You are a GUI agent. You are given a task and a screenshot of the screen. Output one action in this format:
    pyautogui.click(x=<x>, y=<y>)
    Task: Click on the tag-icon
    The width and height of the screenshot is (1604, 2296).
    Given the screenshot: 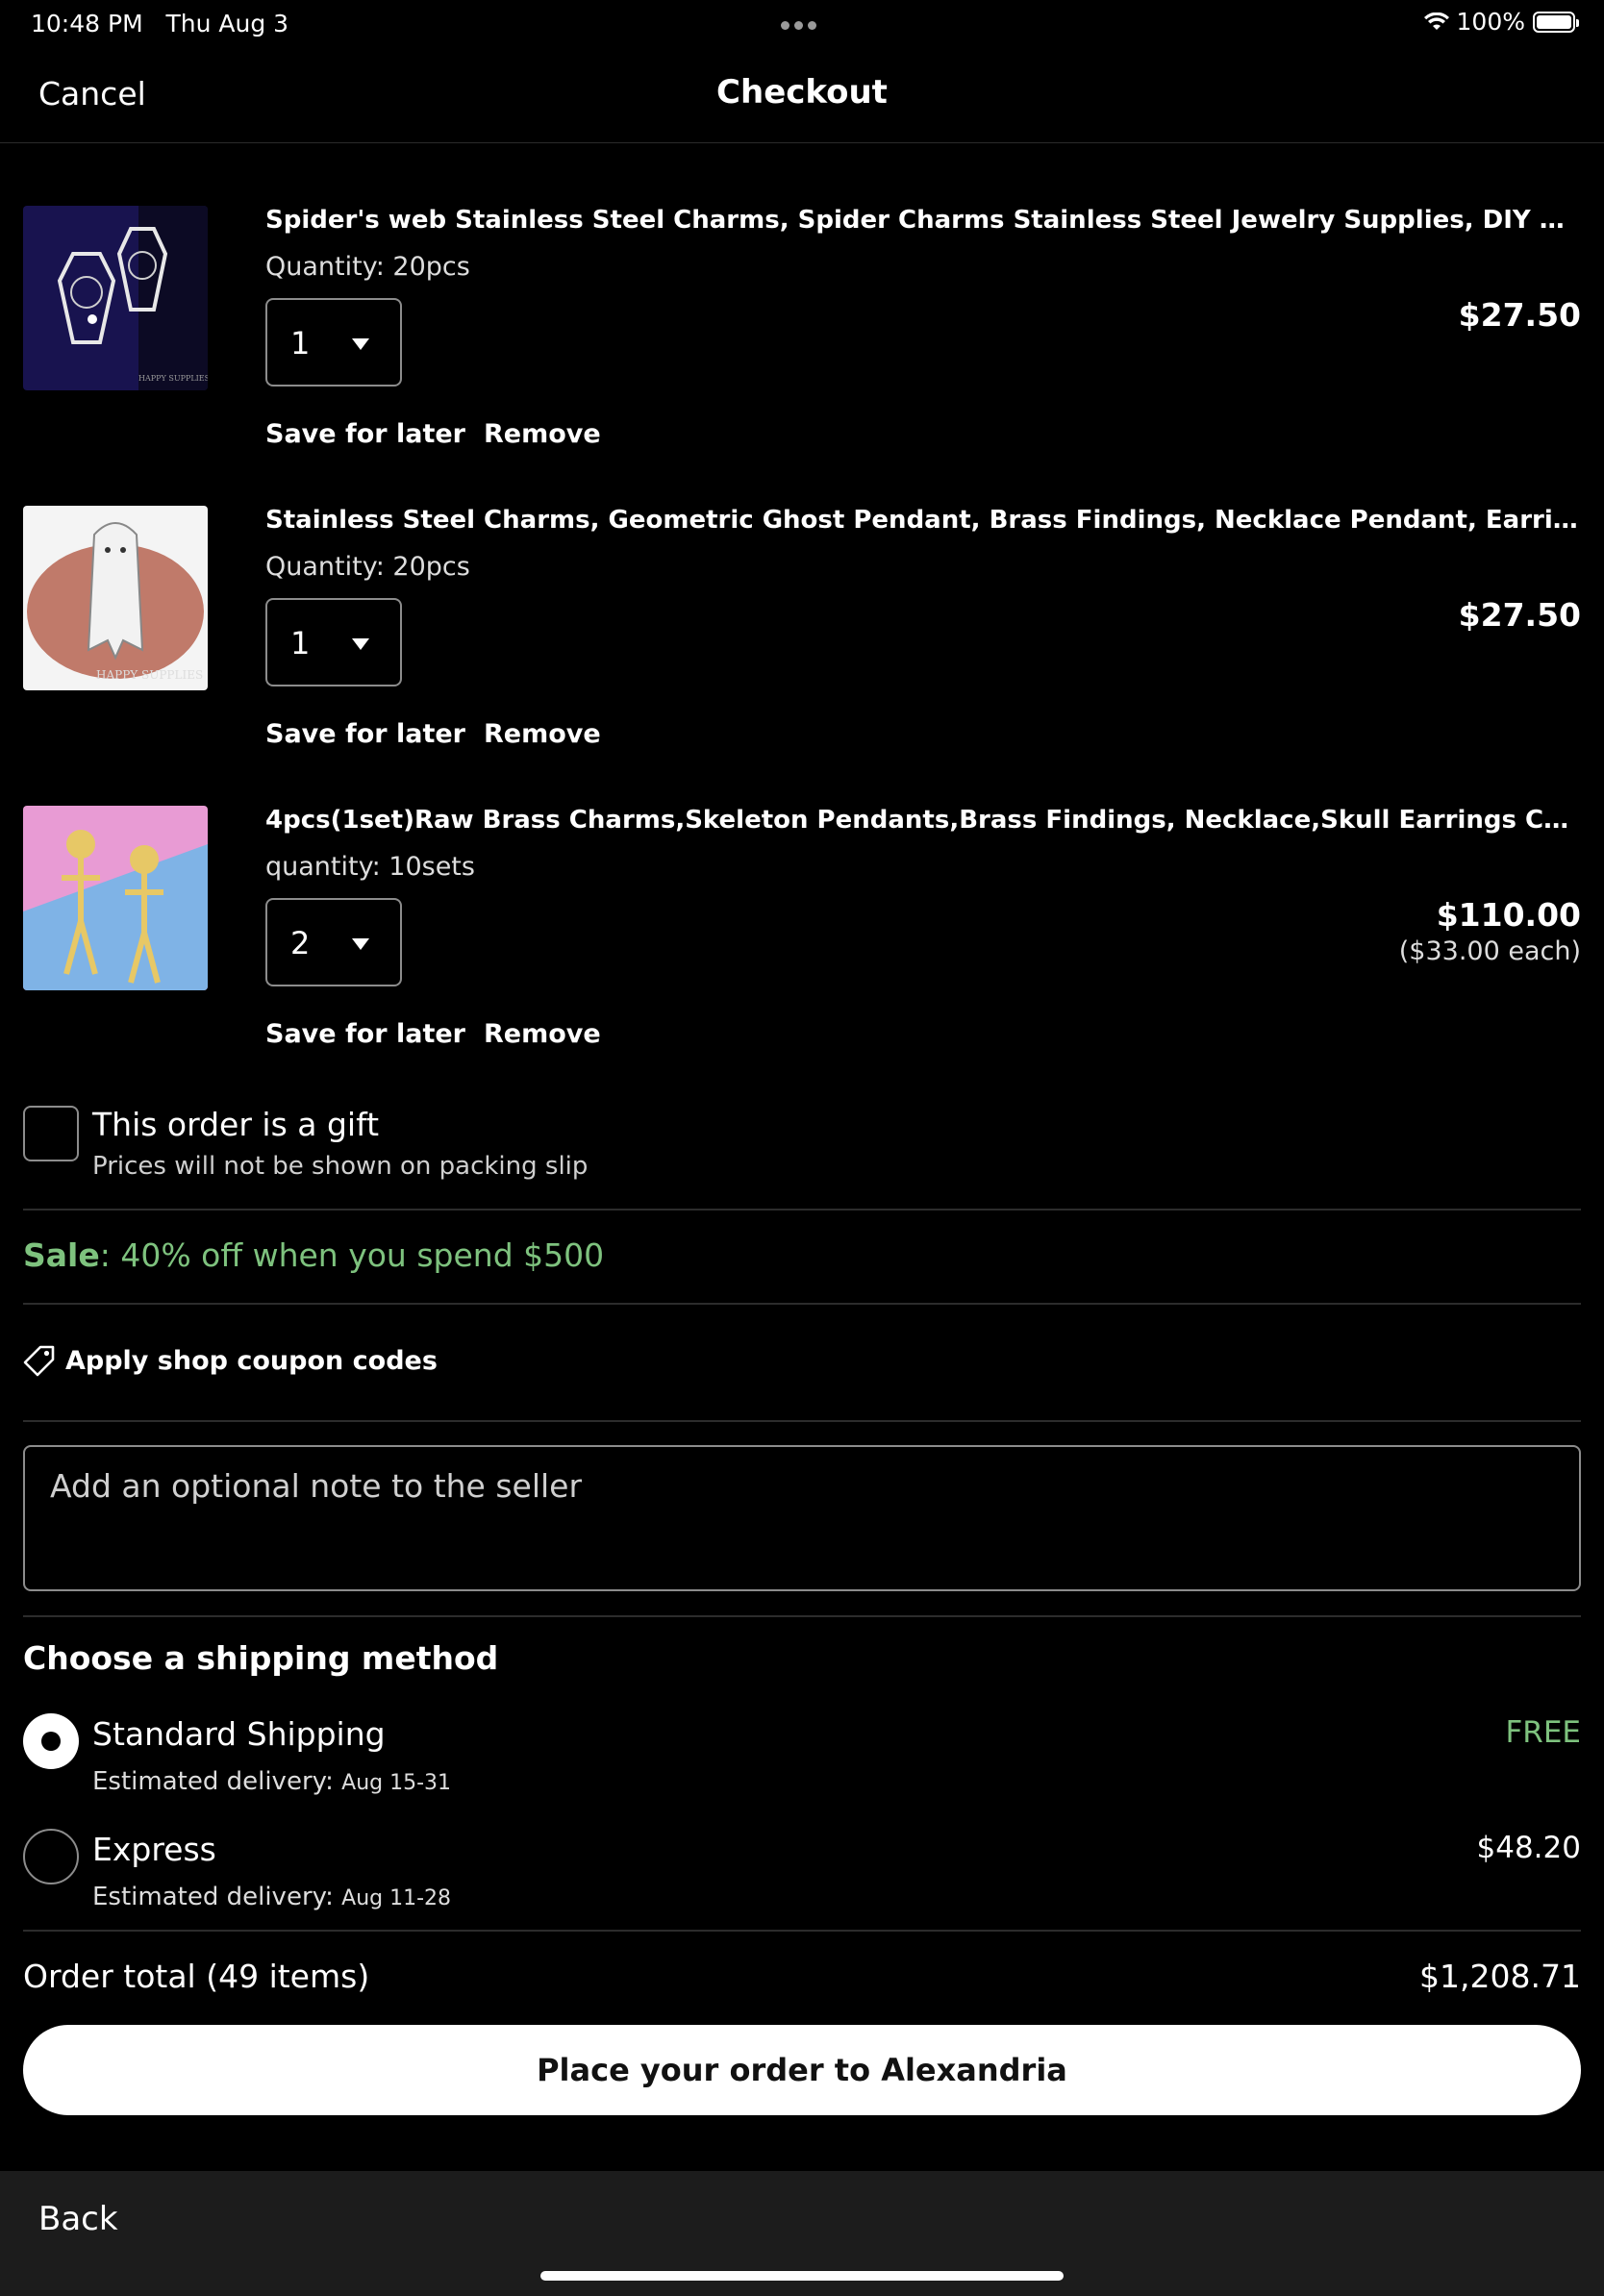 What is the action you would take?
    pyautogui.click(x=39, y=1361)
    